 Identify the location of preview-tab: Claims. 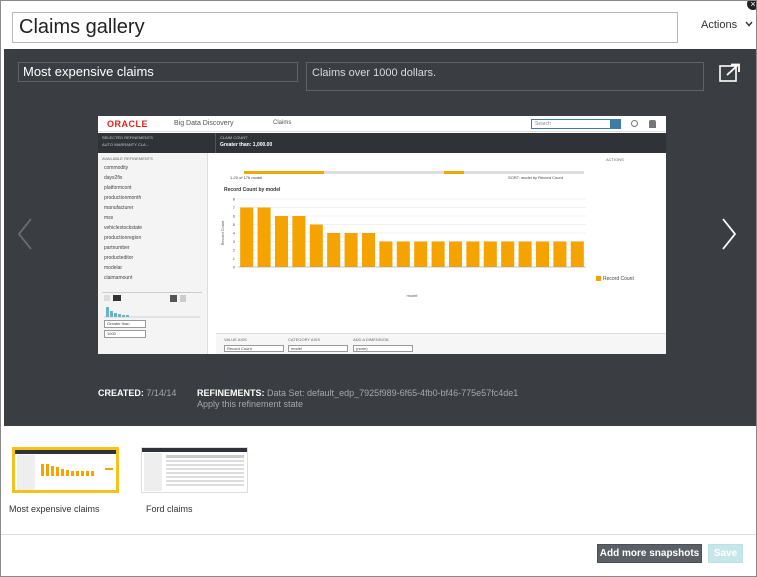
(282, 123).